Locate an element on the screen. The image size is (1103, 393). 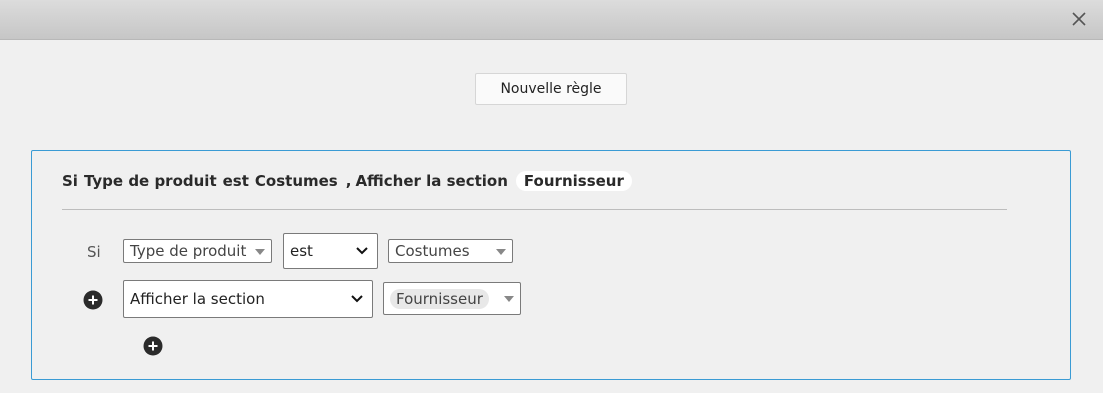
action-type-value: Afficher la section is located at coordinates (197, 299).